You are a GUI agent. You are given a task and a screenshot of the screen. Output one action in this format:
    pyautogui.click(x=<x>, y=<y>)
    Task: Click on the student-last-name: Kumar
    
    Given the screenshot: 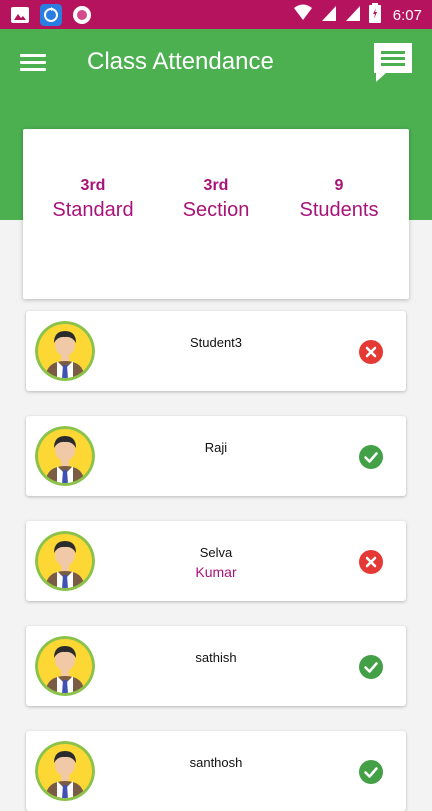 What is the action you would take?
    pyautogui.click(x=216, y=572)
    